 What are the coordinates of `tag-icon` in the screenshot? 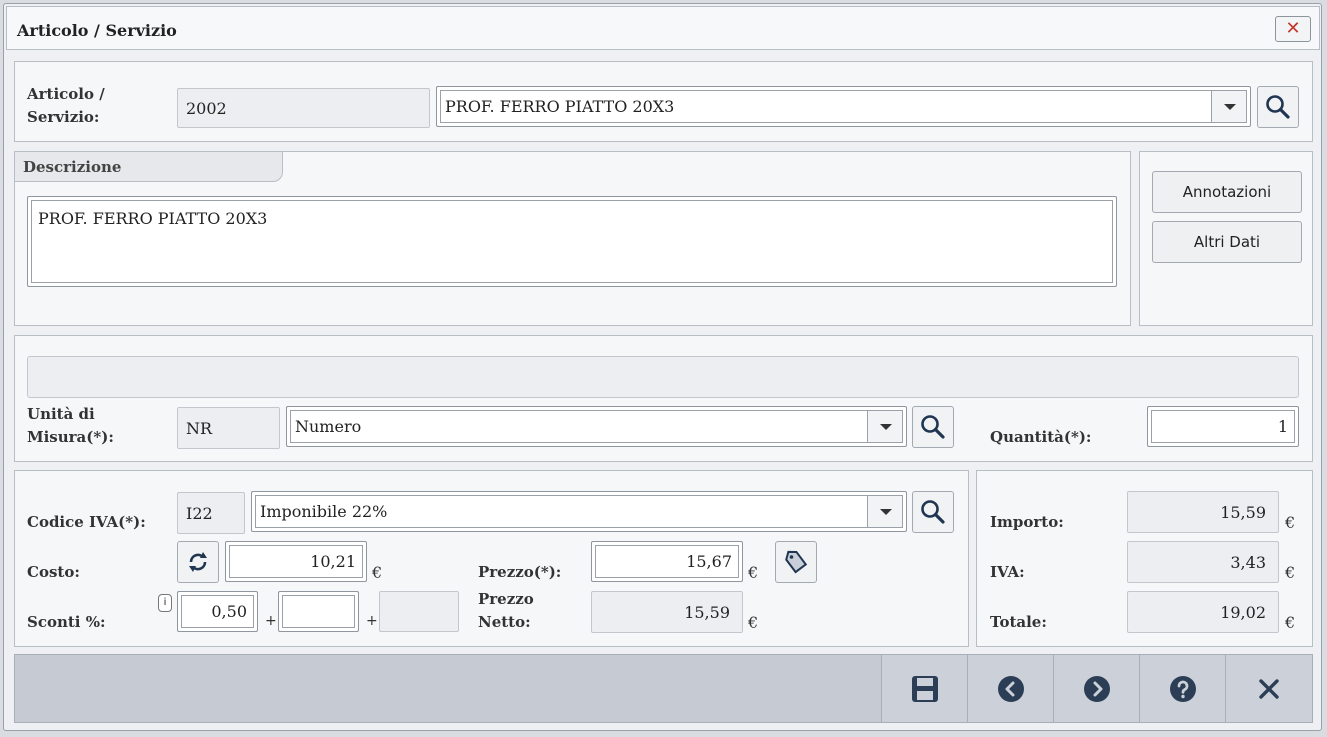 It's located at (796, 562).